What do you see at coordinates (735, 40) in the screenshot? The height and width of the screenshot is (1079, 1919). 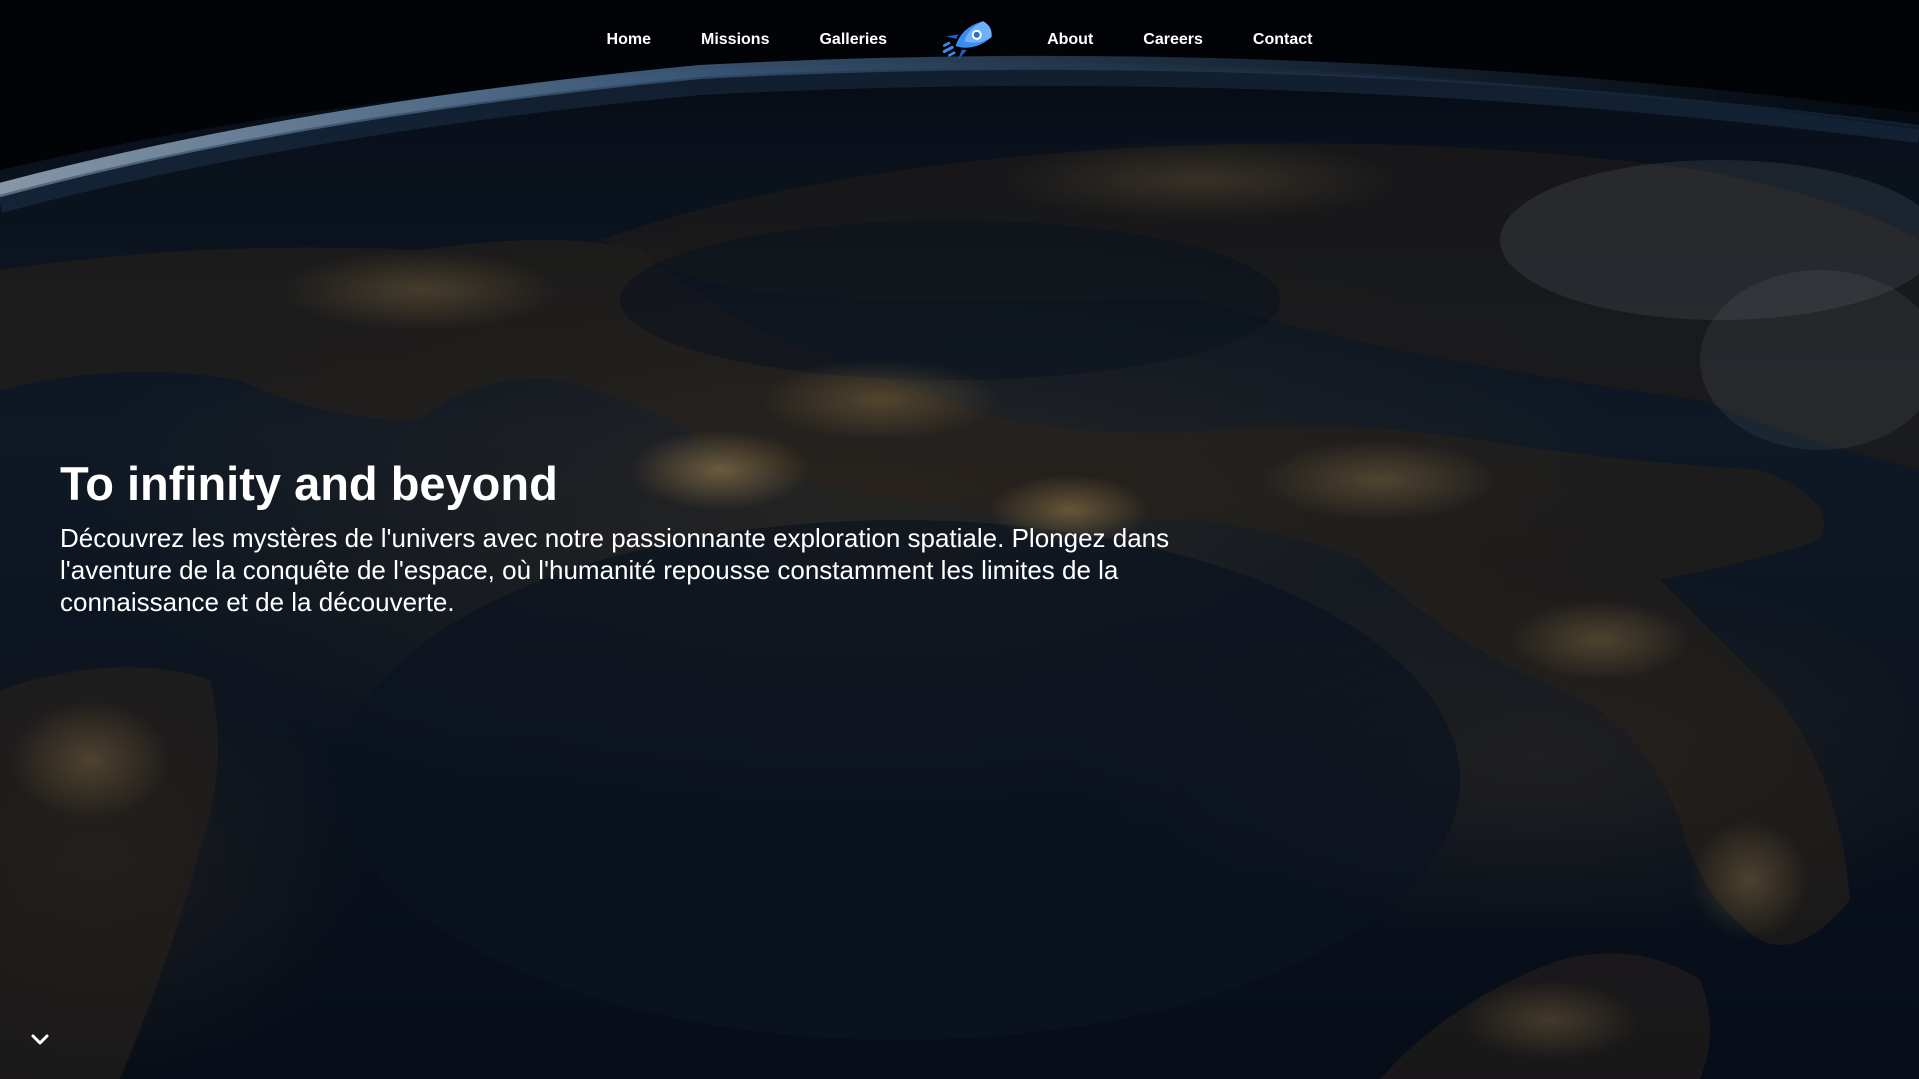 I see `nav-missions: Missions` at bounding box center [735, 40].